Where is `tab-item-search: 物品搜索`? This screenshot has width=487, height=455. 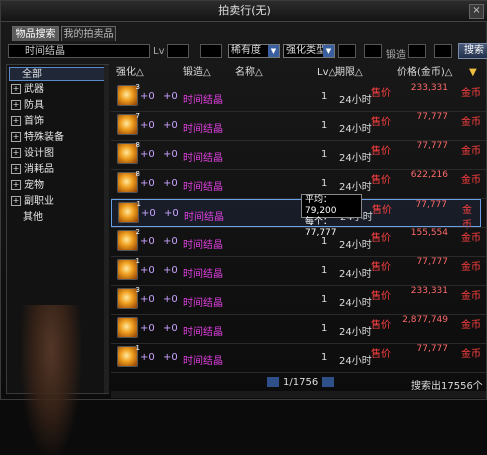 tab-item-search: 物品搜索 is located at coordinates (35, 33).